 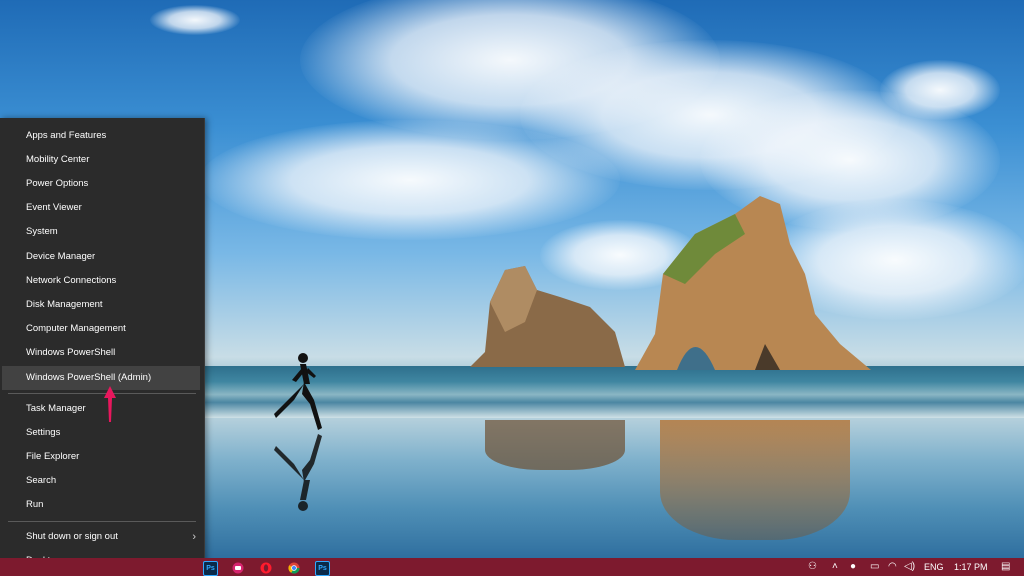 I want to click on menu-item-task-manager: Task Manager, so click(x=102, y=409).